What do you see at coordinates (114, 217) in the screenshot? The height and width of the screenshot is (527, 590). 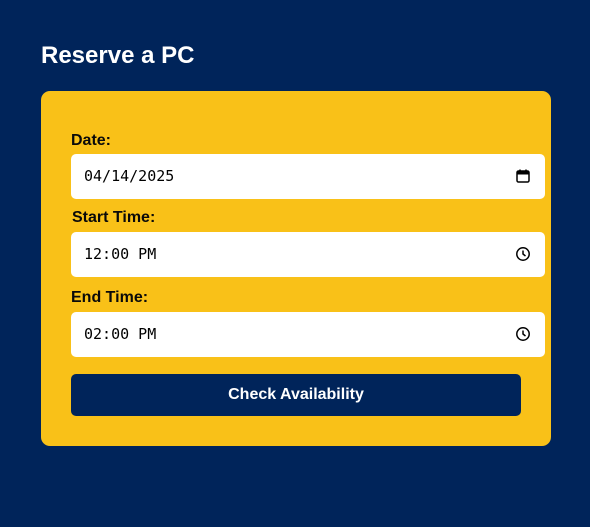 I see `start-time-label: Start Time:` at bounding box center [114, 217].